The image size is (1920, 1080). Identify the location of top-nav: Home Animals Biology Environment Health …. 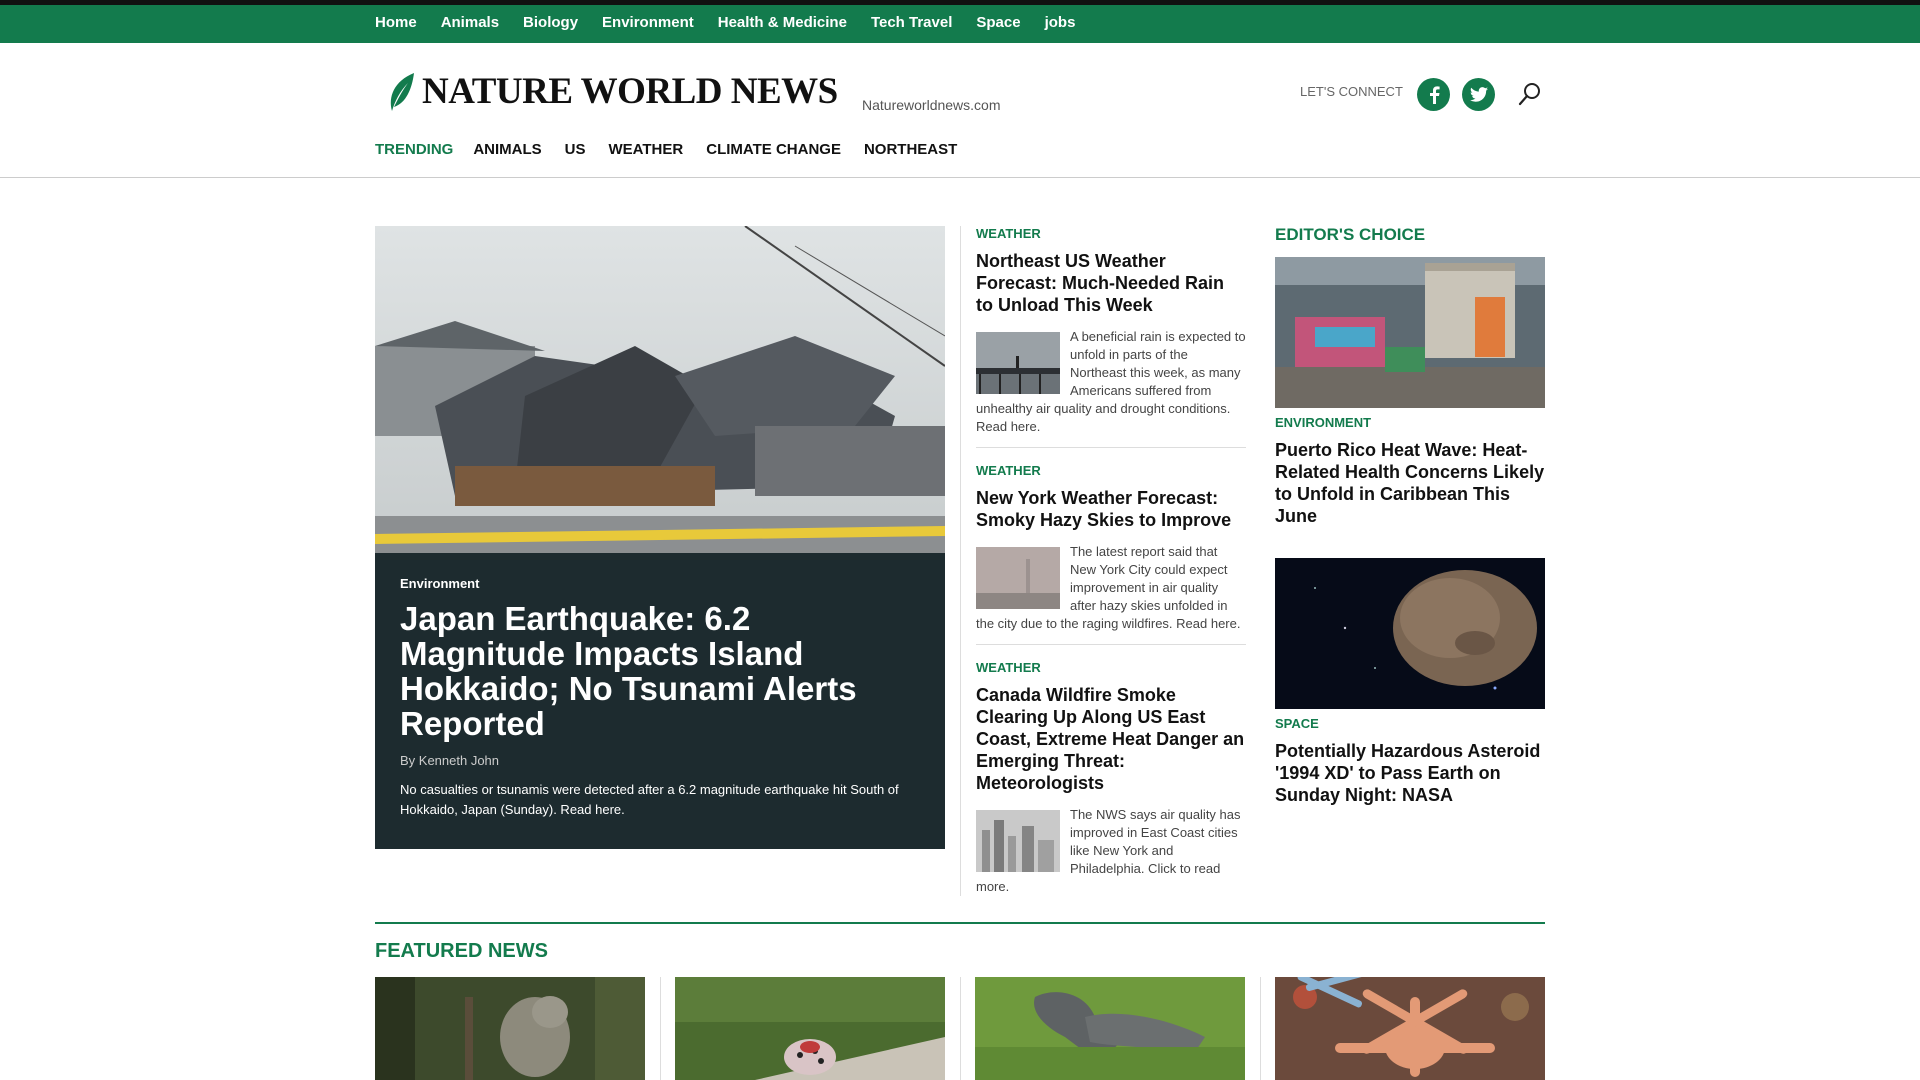
(737, 22).